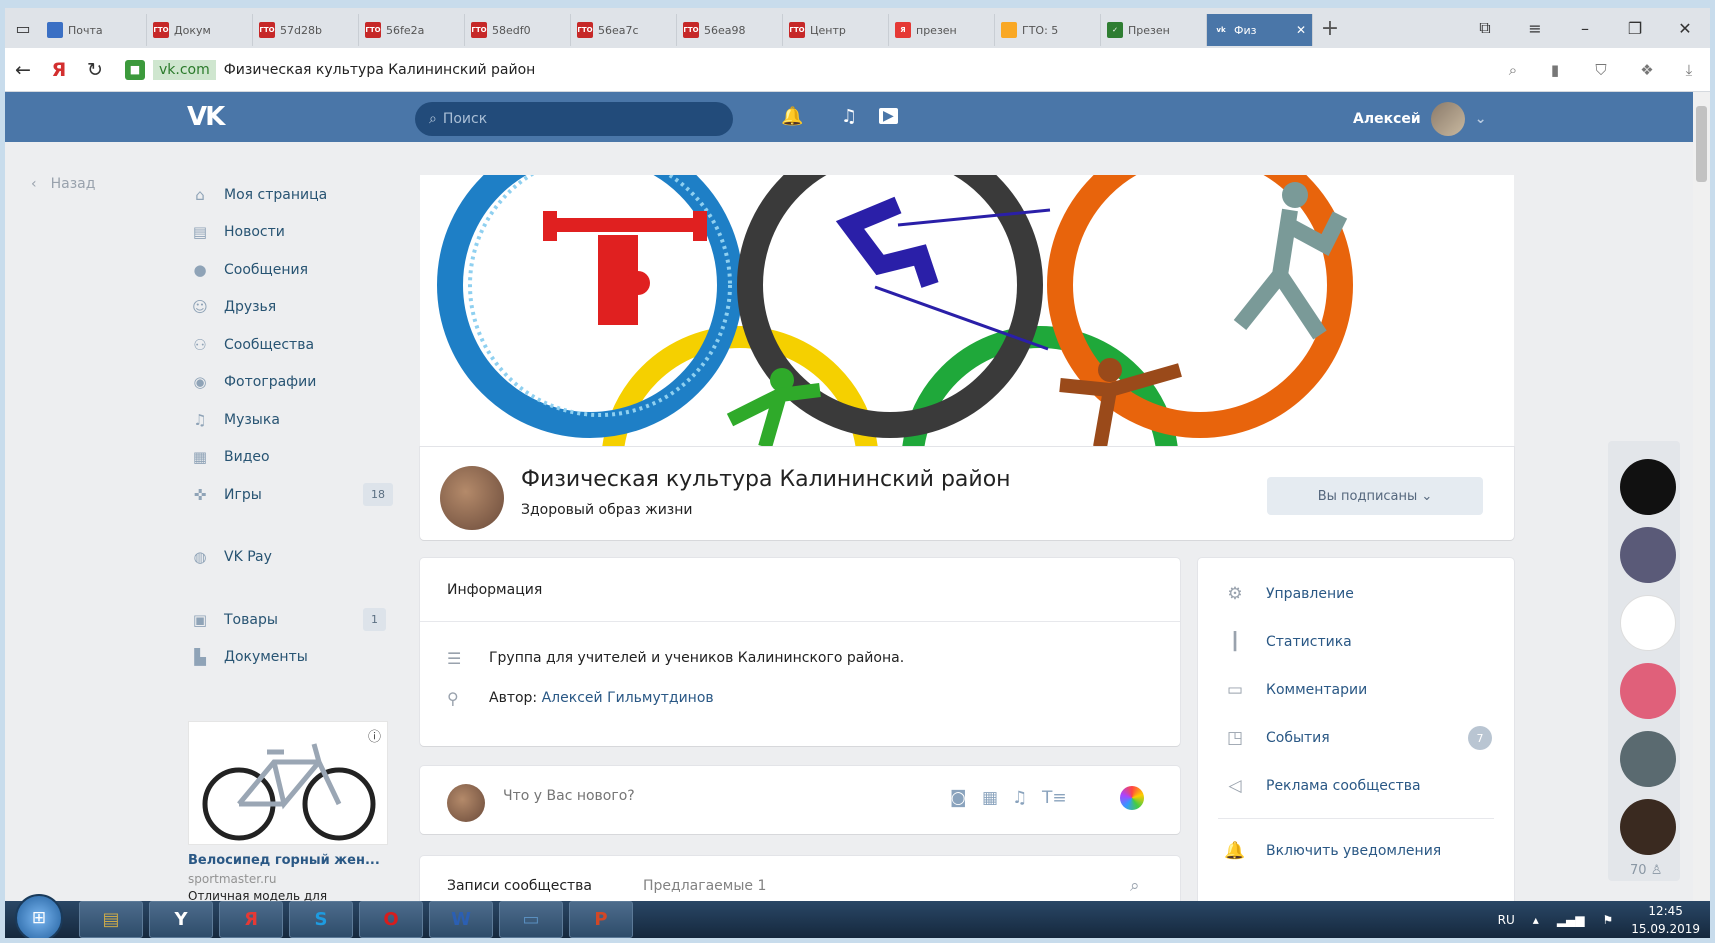 This screenshot has height=943, width=1715. I want to click on taskbar-explorer-icon: ▤, so click(111, 919).